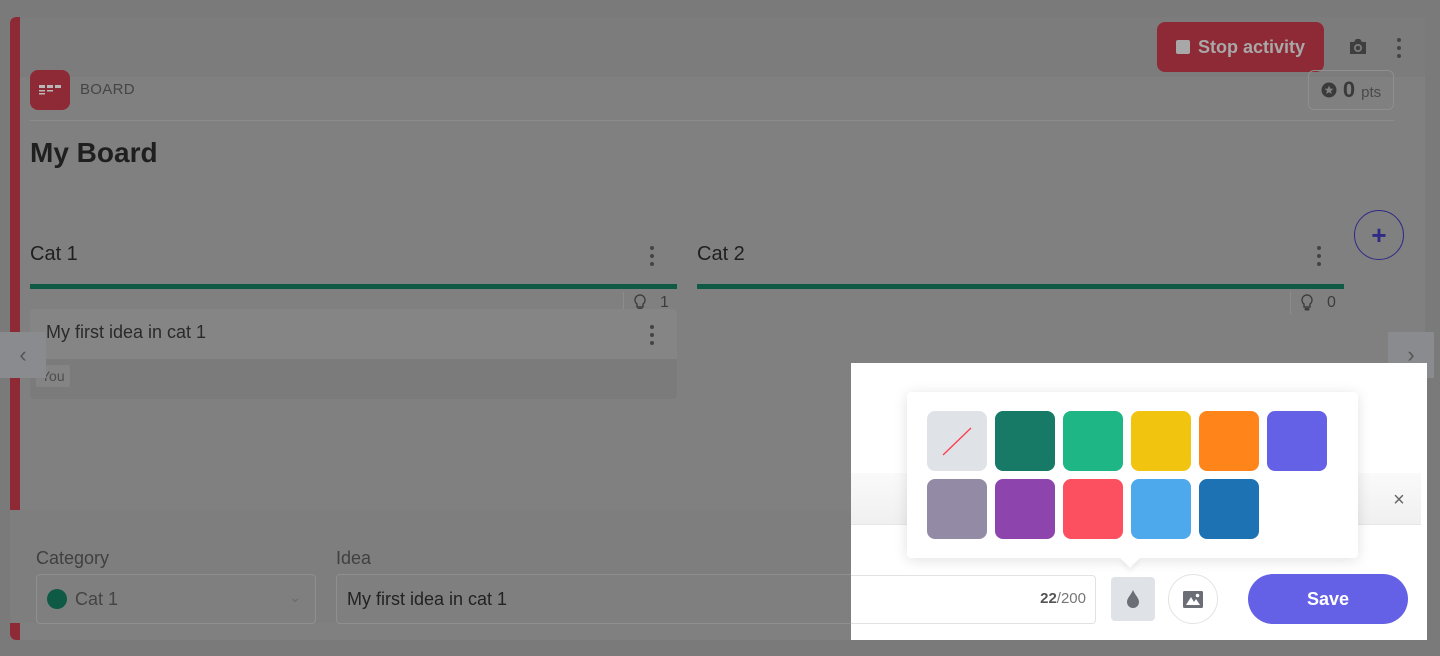 The width and height of the screenshot is (1440, 656). Describe the element at coordinates (1399, 500) in the screenshot. I see `close-icon: ×` at that location.